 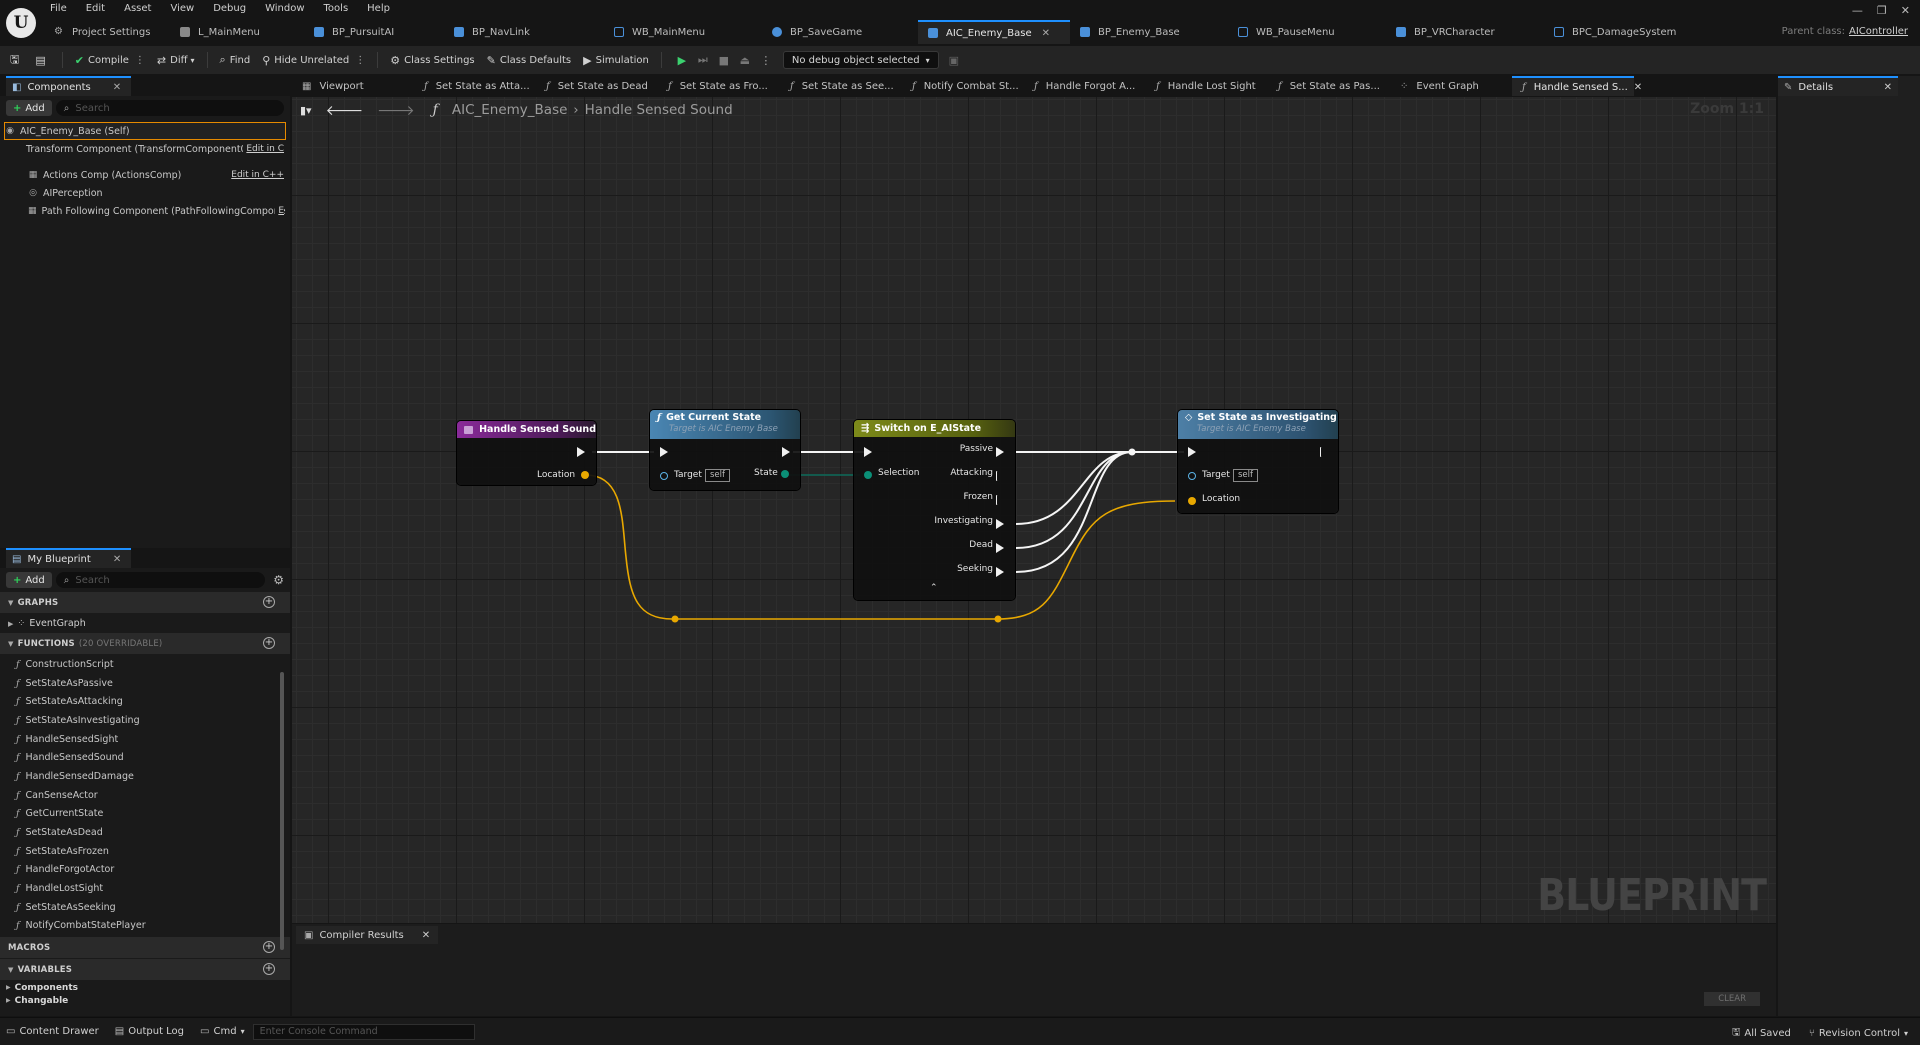 What do you see at coordinates (145, 907) in the screenshot?
I see `function-item: ƒ SetStateAsSeeking` at bounding box center [145, 907].